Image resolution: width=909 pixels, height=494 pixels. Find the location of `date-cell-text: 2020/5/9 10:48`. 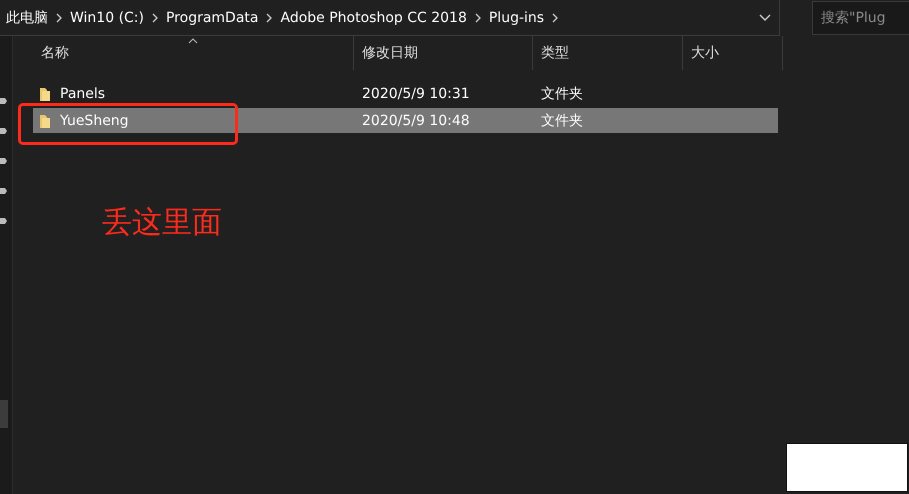

date-cell-text: 2020/5/9 10:48 is located at coordinates (416, 120).